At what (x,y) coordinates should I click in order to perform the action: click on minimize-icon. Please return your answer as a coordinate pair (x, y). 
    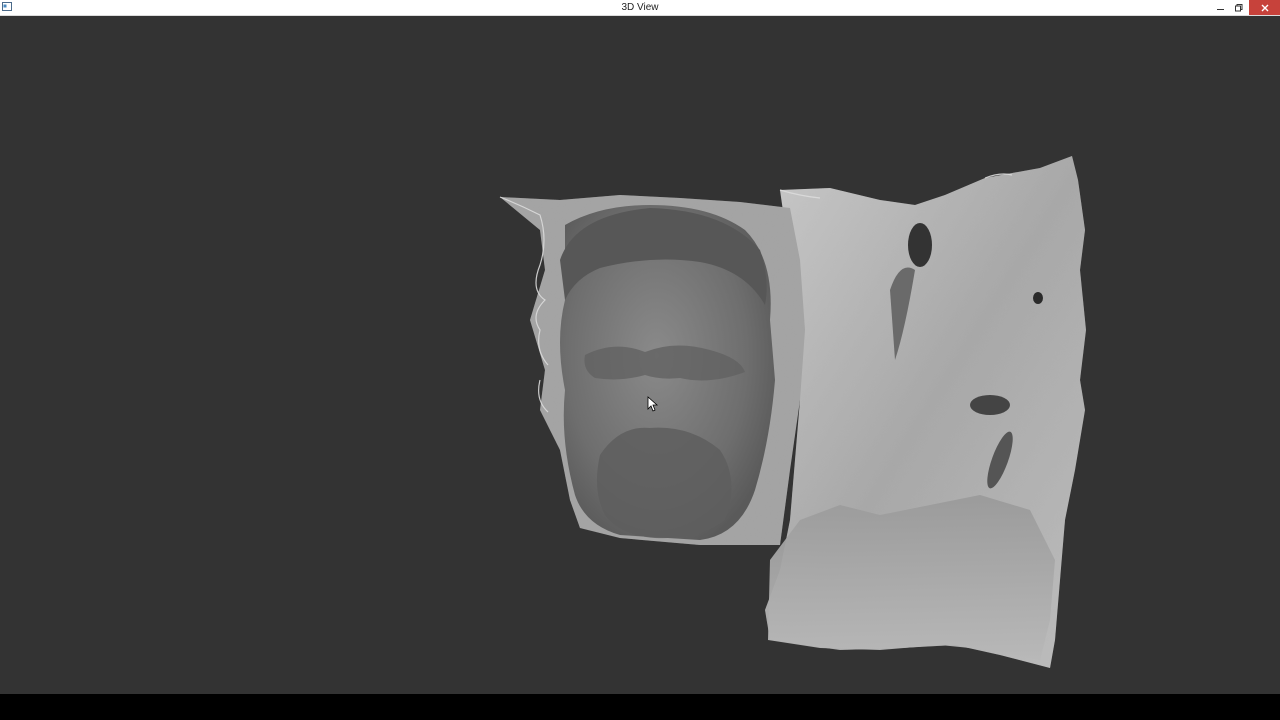
    Looking at the image, I should click on (1220, 9).